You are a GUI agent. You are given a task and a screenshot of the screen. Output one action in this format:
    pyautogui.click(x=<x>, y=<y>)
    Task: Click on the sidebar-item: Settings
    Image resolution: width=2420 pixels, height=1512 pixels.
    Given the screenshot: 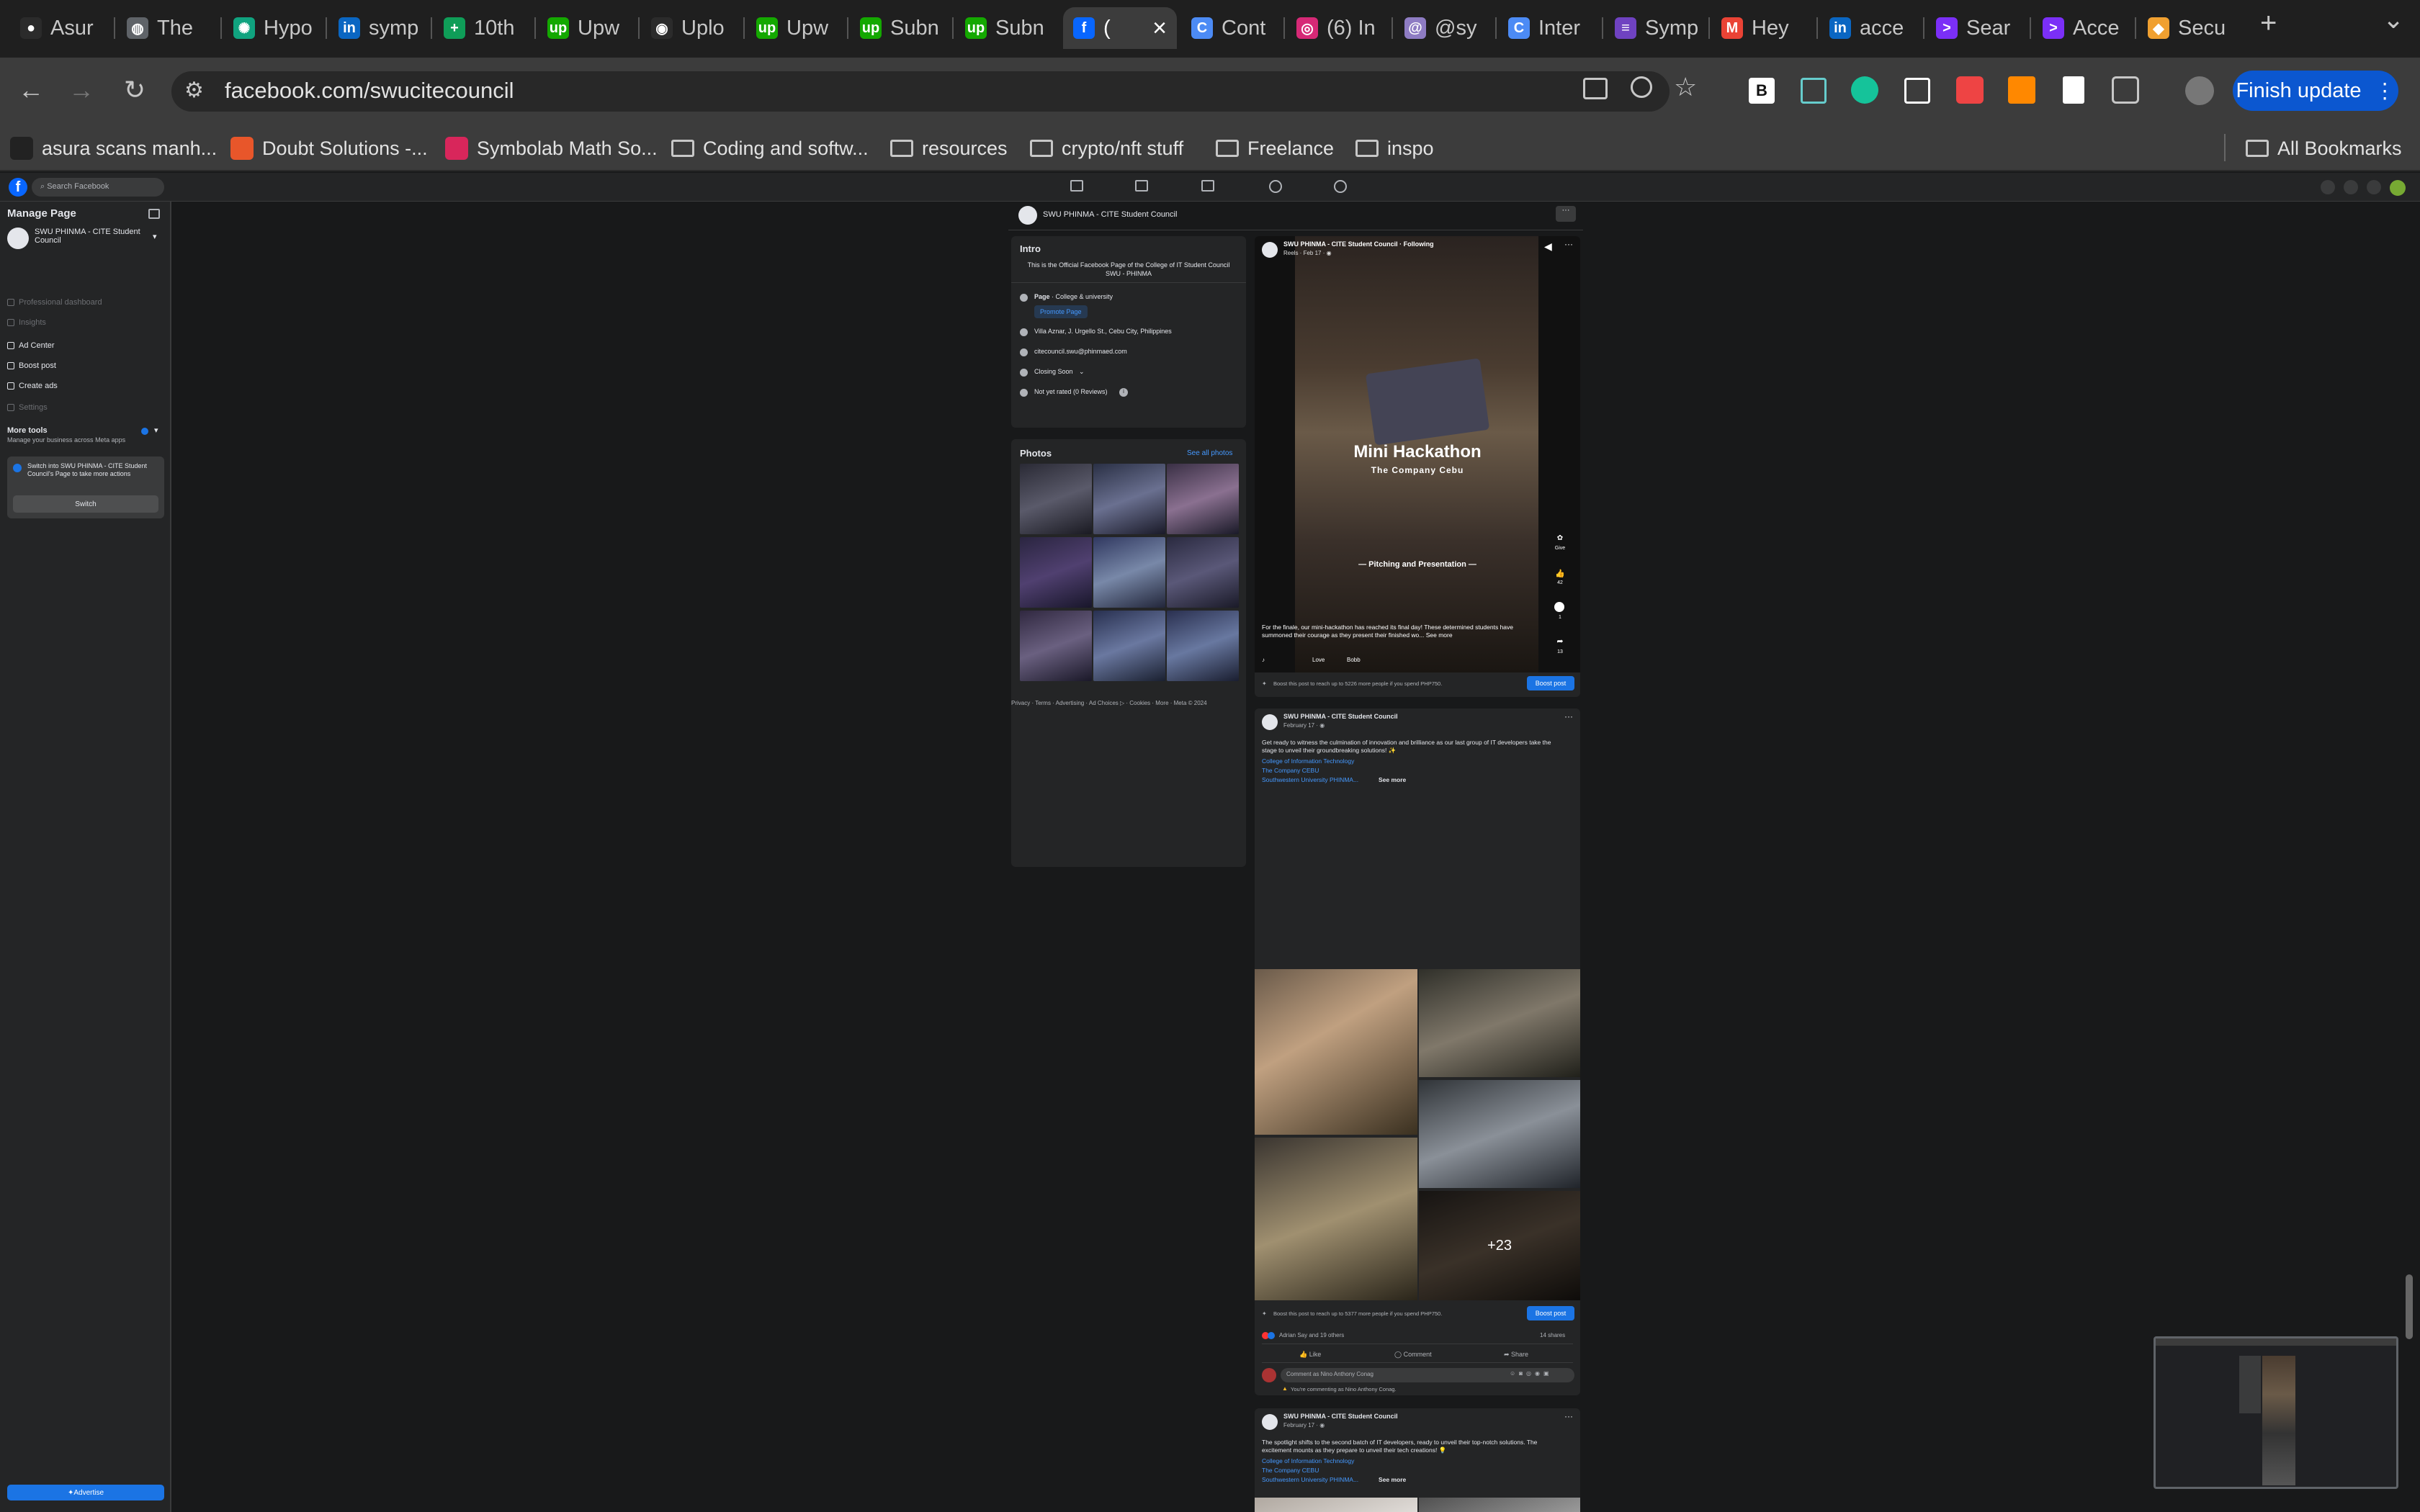 What is the action you would take?
    pyautogui.click(x=27, y=407)
    